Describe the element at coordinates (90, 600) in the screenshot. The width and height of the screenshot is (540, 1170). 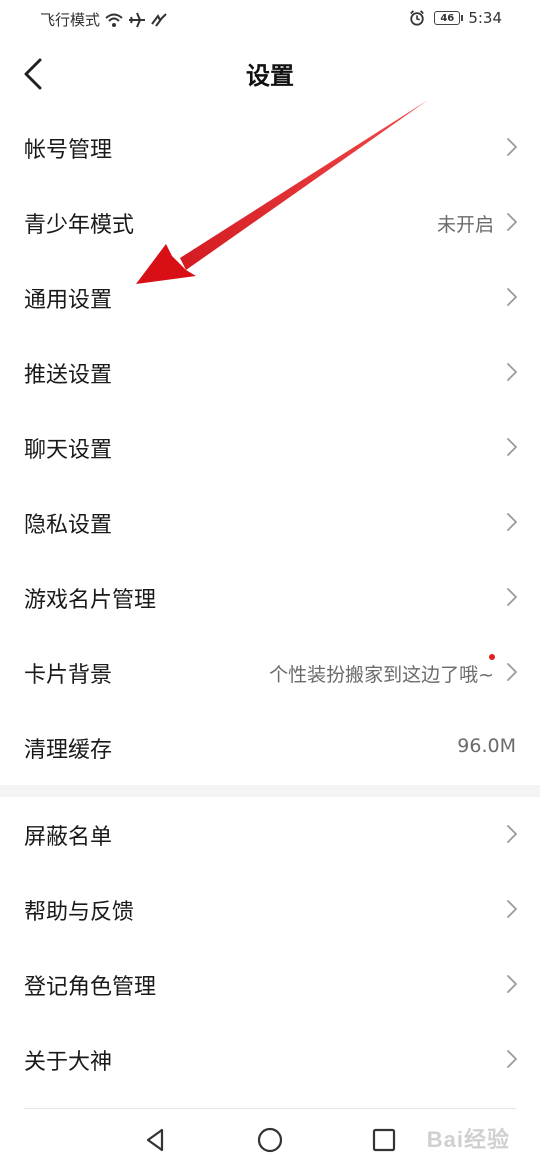
I see `menu-item-label: 游戏名片管理` at that location.